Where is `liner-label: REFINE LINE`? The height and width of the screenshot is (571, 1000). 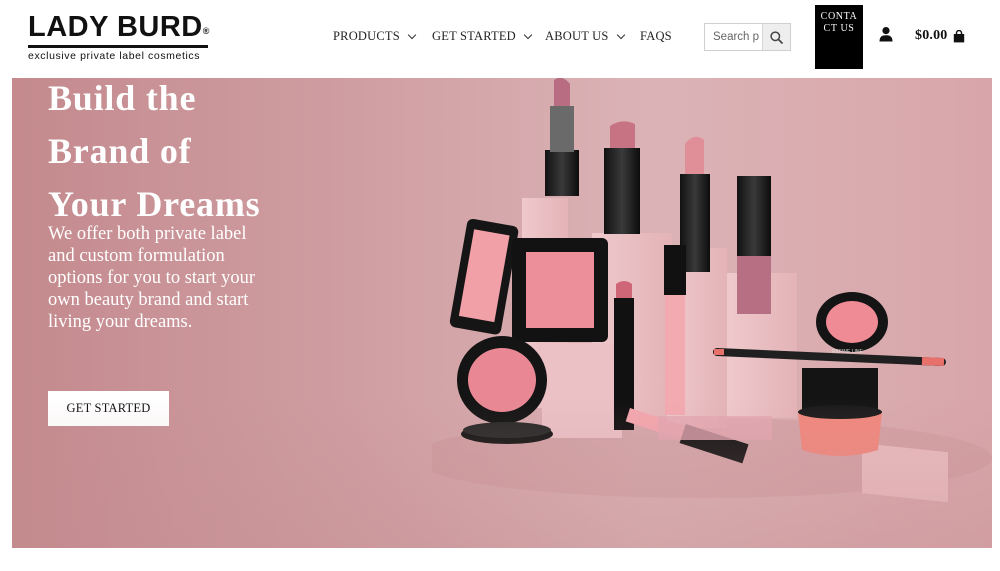 liner-label: REFINE LINE is located at coordinates (848, 352).